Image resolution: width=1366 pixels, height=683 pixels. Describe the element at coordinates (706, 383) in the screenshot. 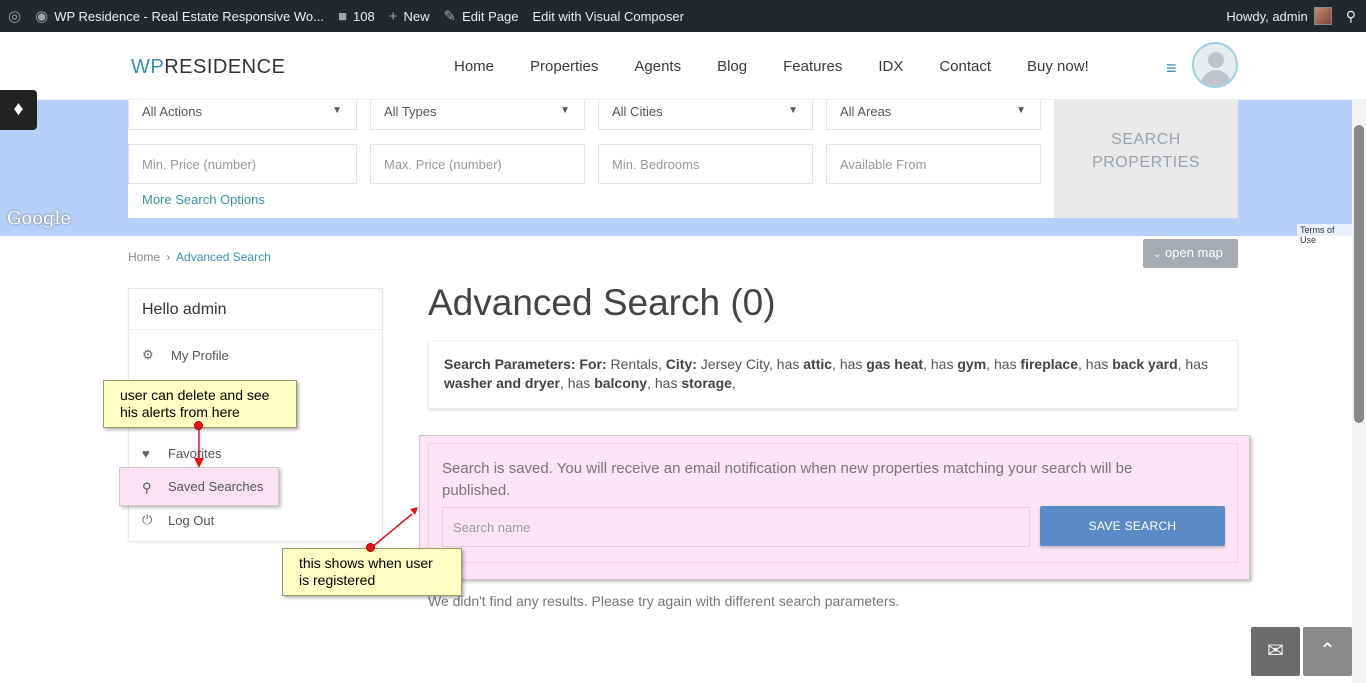

I see `feature-item: storage` at that location.